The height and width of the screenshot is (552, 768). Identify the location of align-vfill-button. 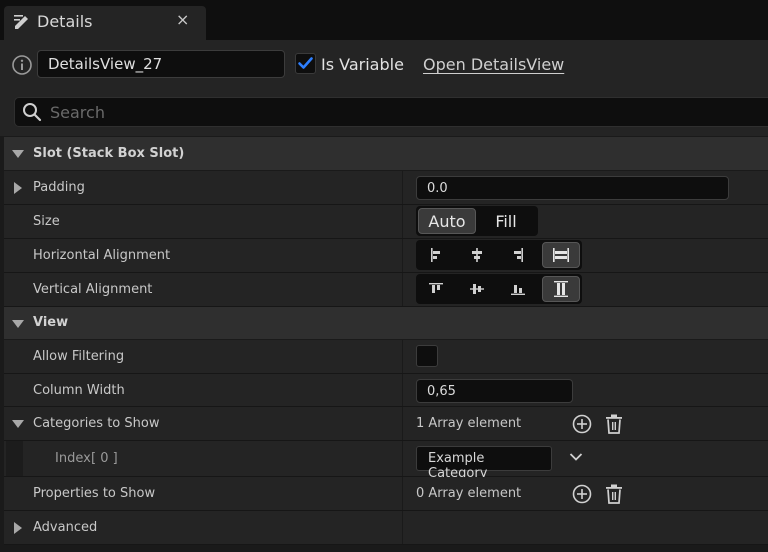
(561, 289).